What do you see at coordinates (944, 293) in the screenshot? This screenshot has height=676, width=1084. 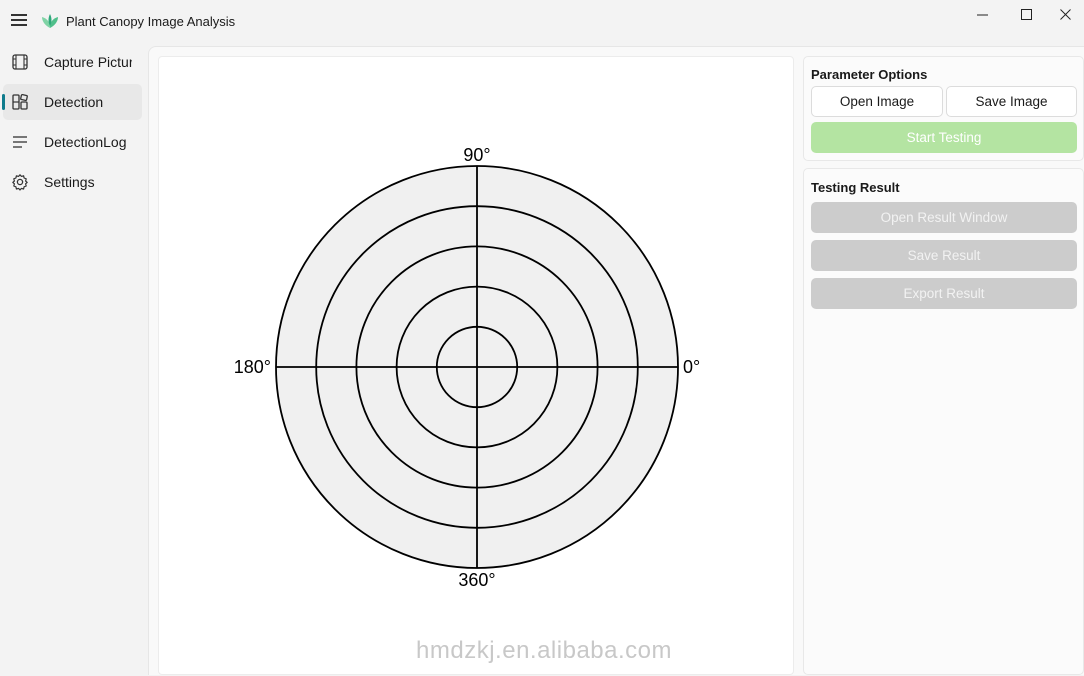 I see `export-result-button: Export Result` at bounding box center [944, 293].